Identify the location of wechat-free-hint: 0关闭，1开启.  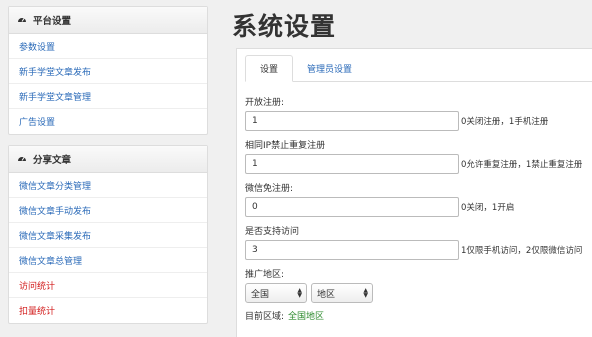
(488, 208).